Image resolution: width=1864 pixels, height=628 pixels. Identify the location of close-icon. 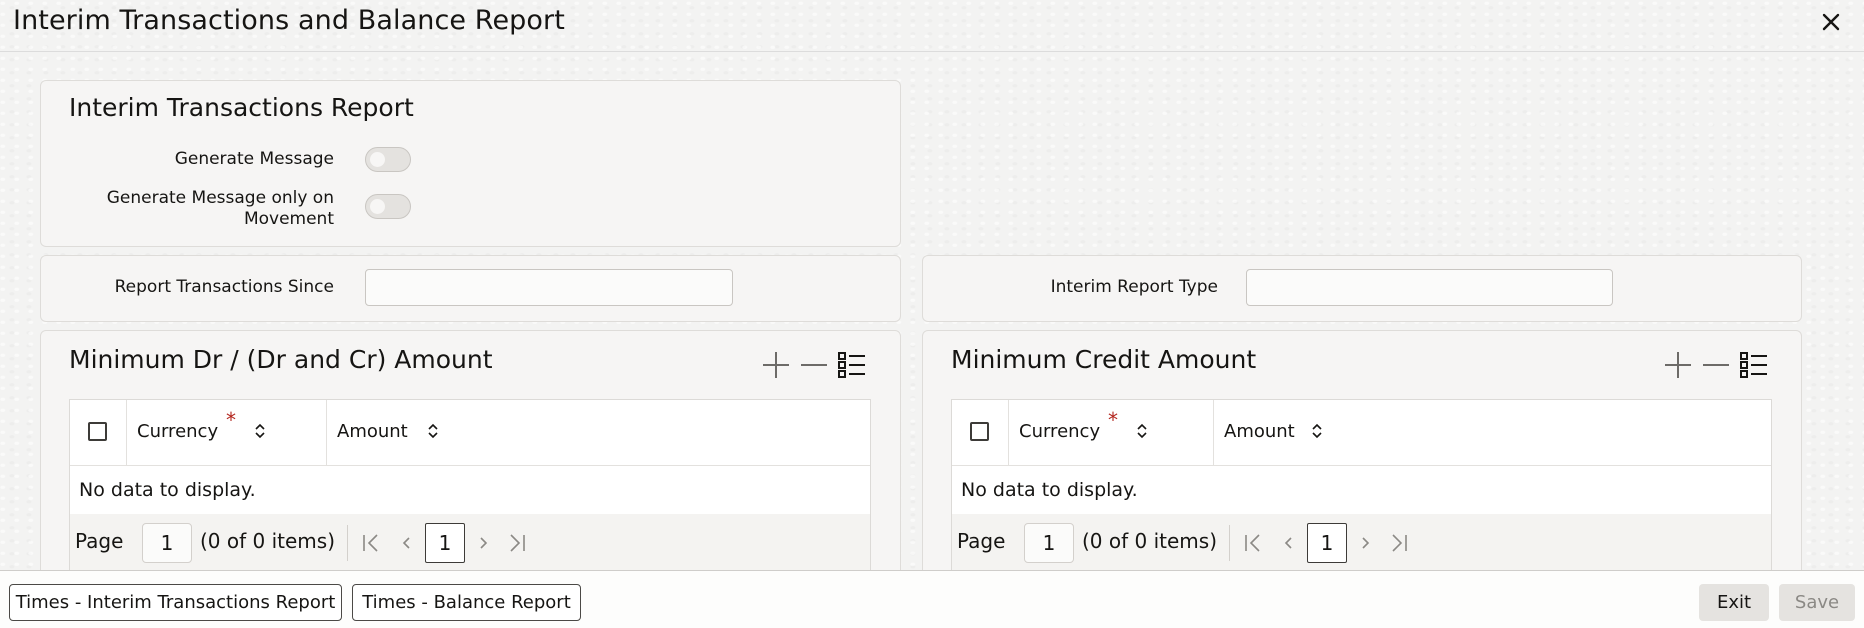
(1831, 22).